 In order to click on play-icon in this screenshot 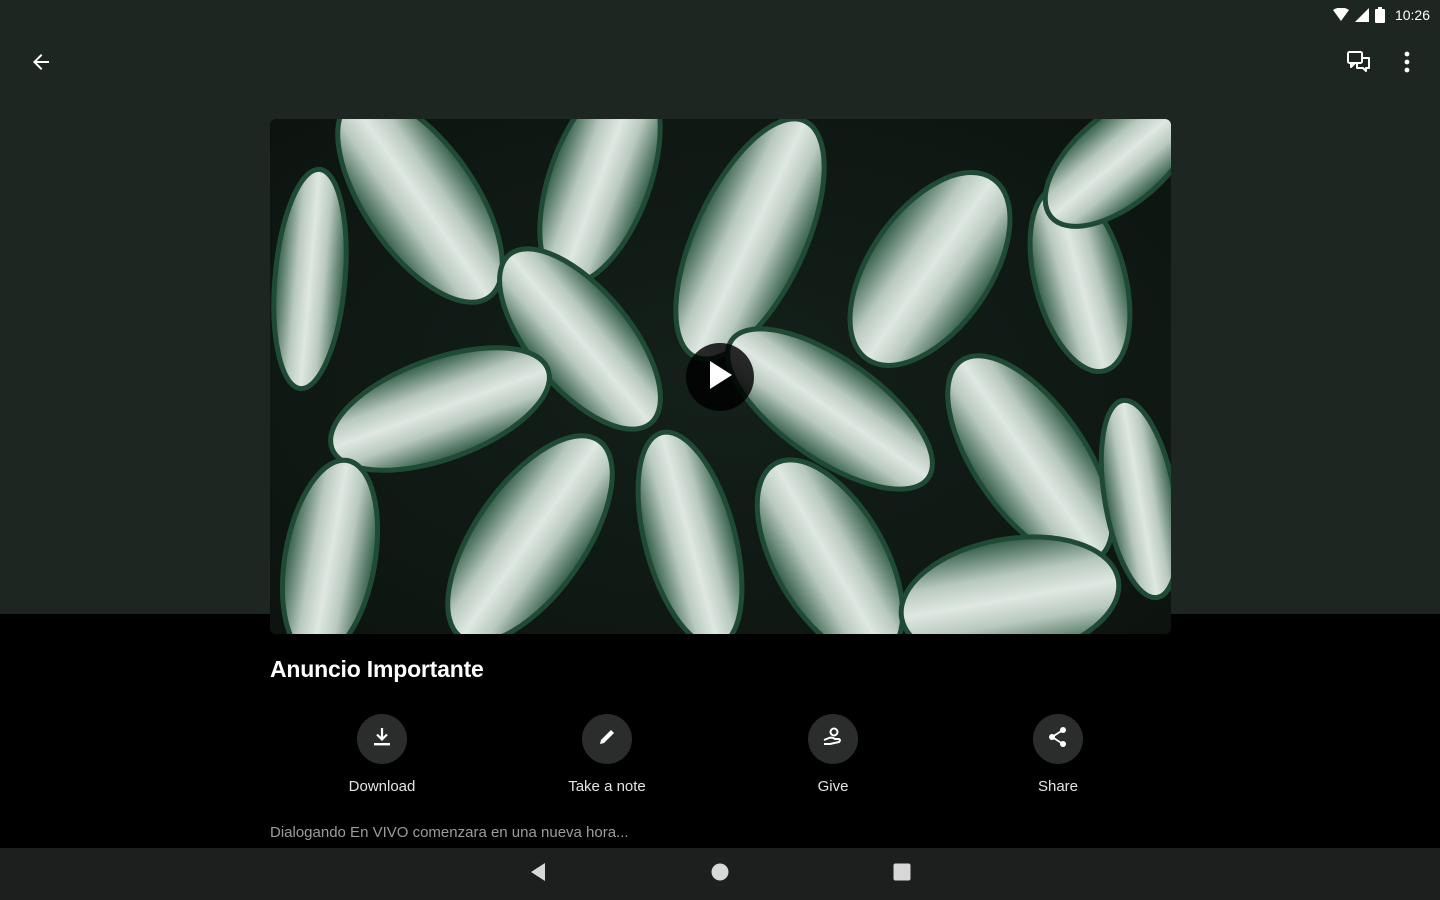, I will do `click(720, 377)`.